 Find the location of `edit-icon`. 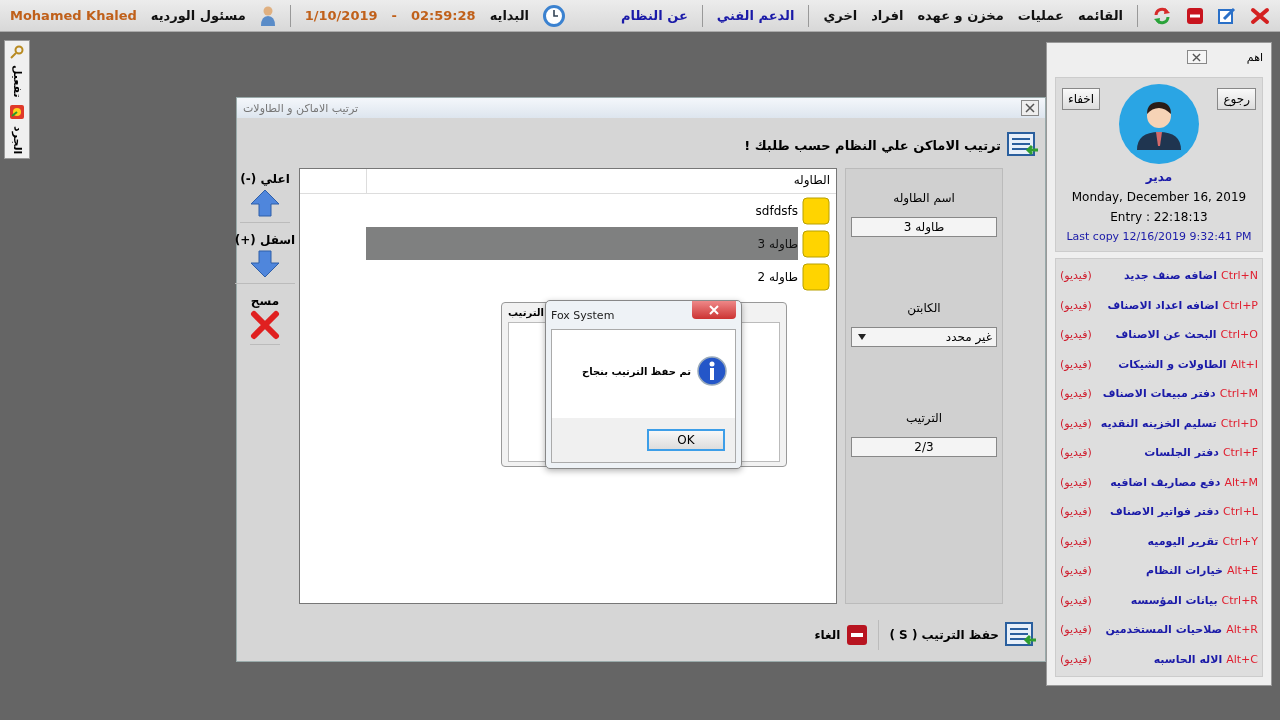

edit-icon is located at coordinates (1227, 15).